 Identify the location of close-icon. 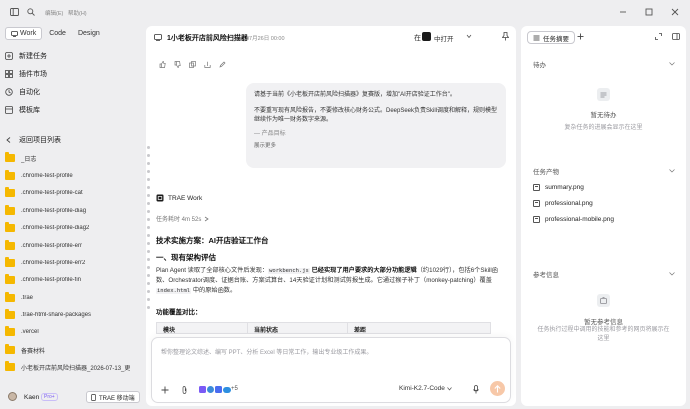
(675, 12).